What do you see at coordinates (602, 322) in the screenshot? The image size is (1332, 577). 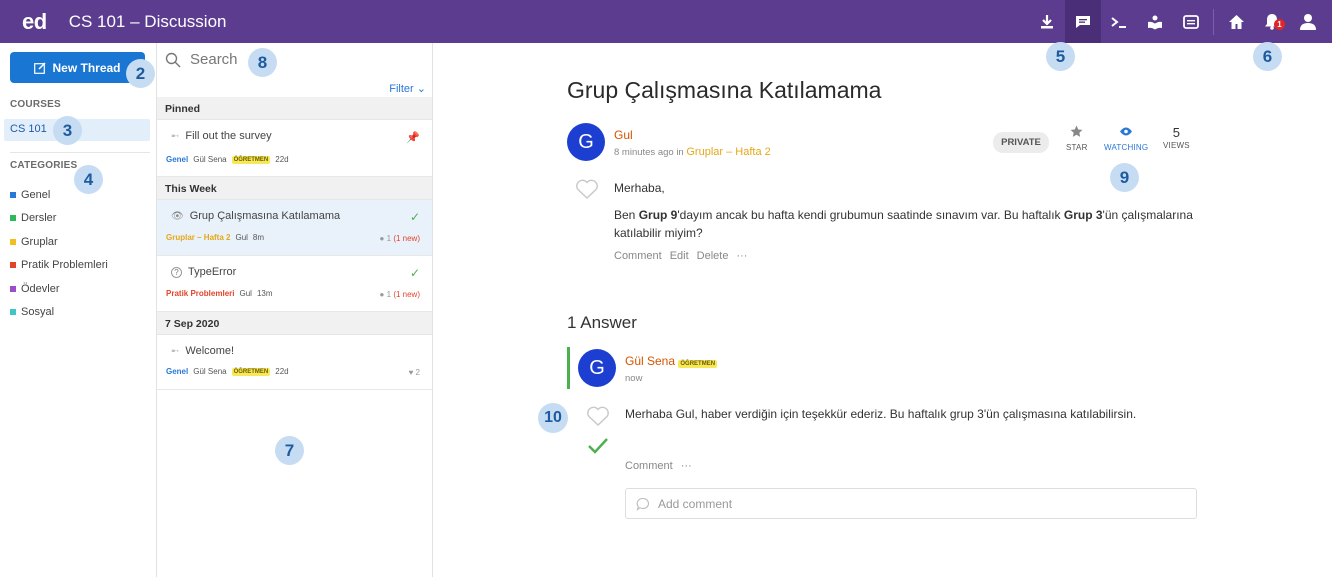 I see `answers-heading: 1 Answer` at bounding box center [602, 322].